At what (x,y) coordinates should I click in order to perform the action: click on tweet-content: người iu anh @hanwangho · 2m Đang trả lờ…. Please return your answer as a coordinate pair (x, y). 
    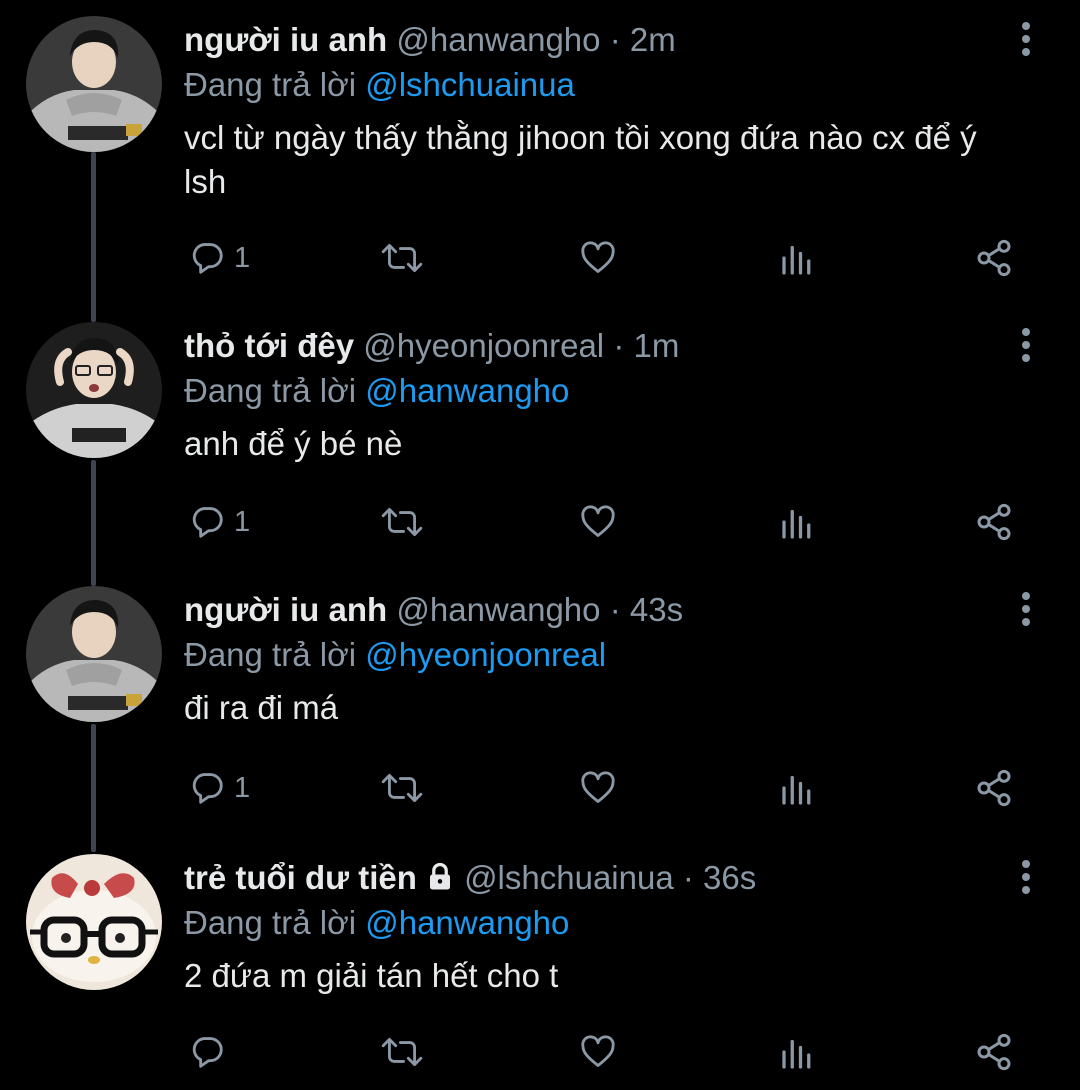
    Looking at the image, I should click on (602, 111).